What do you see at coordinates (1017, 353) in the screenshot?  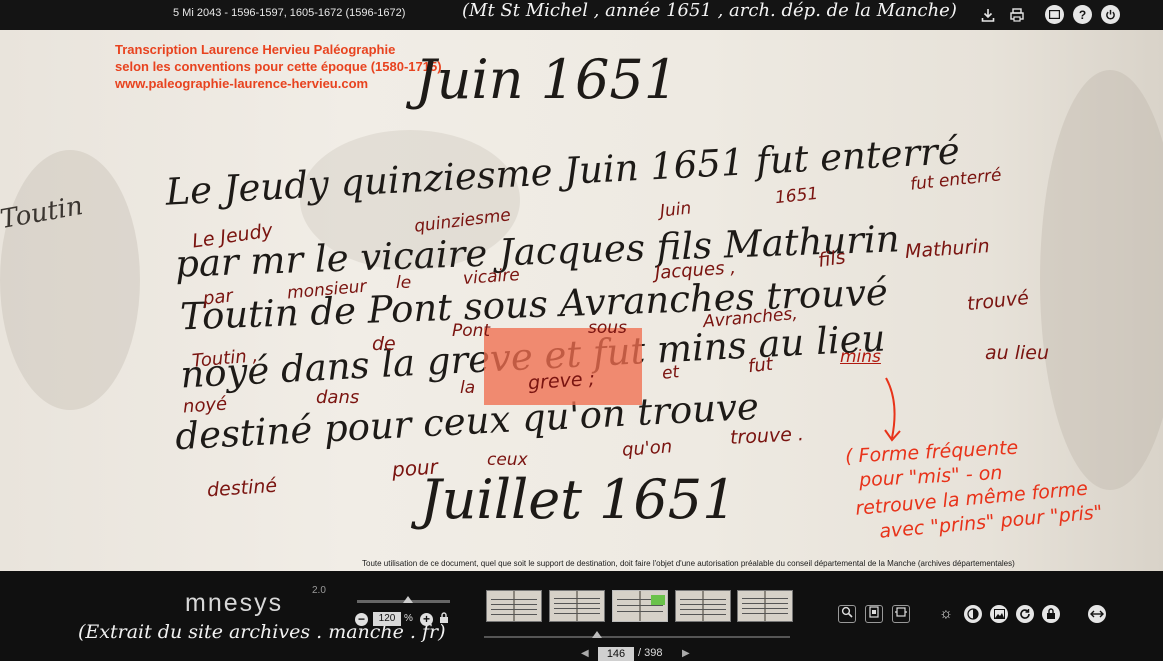 I see `transcription-word: au lieu` at bounding box center [1017, 353].